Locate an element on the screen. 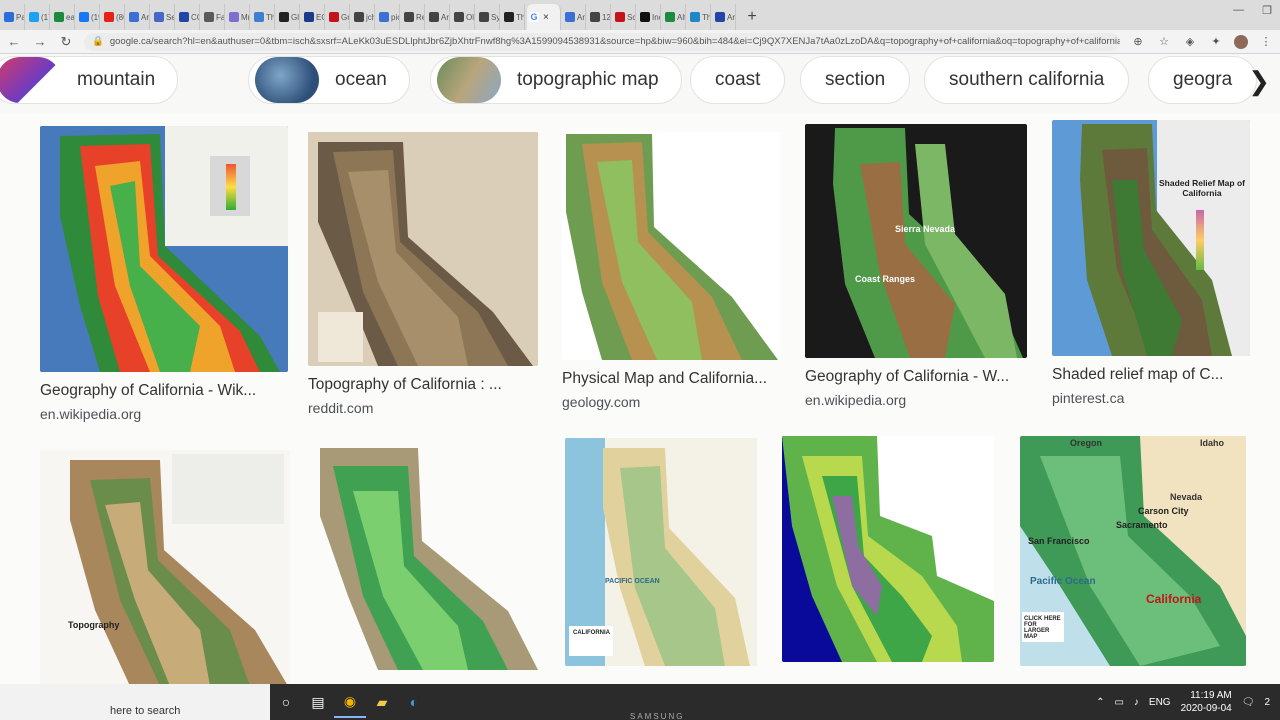 Image resolution: width=1280 pixels, height=720 pixels. taskbar-search: here to search is located at coordinates (135, 702).